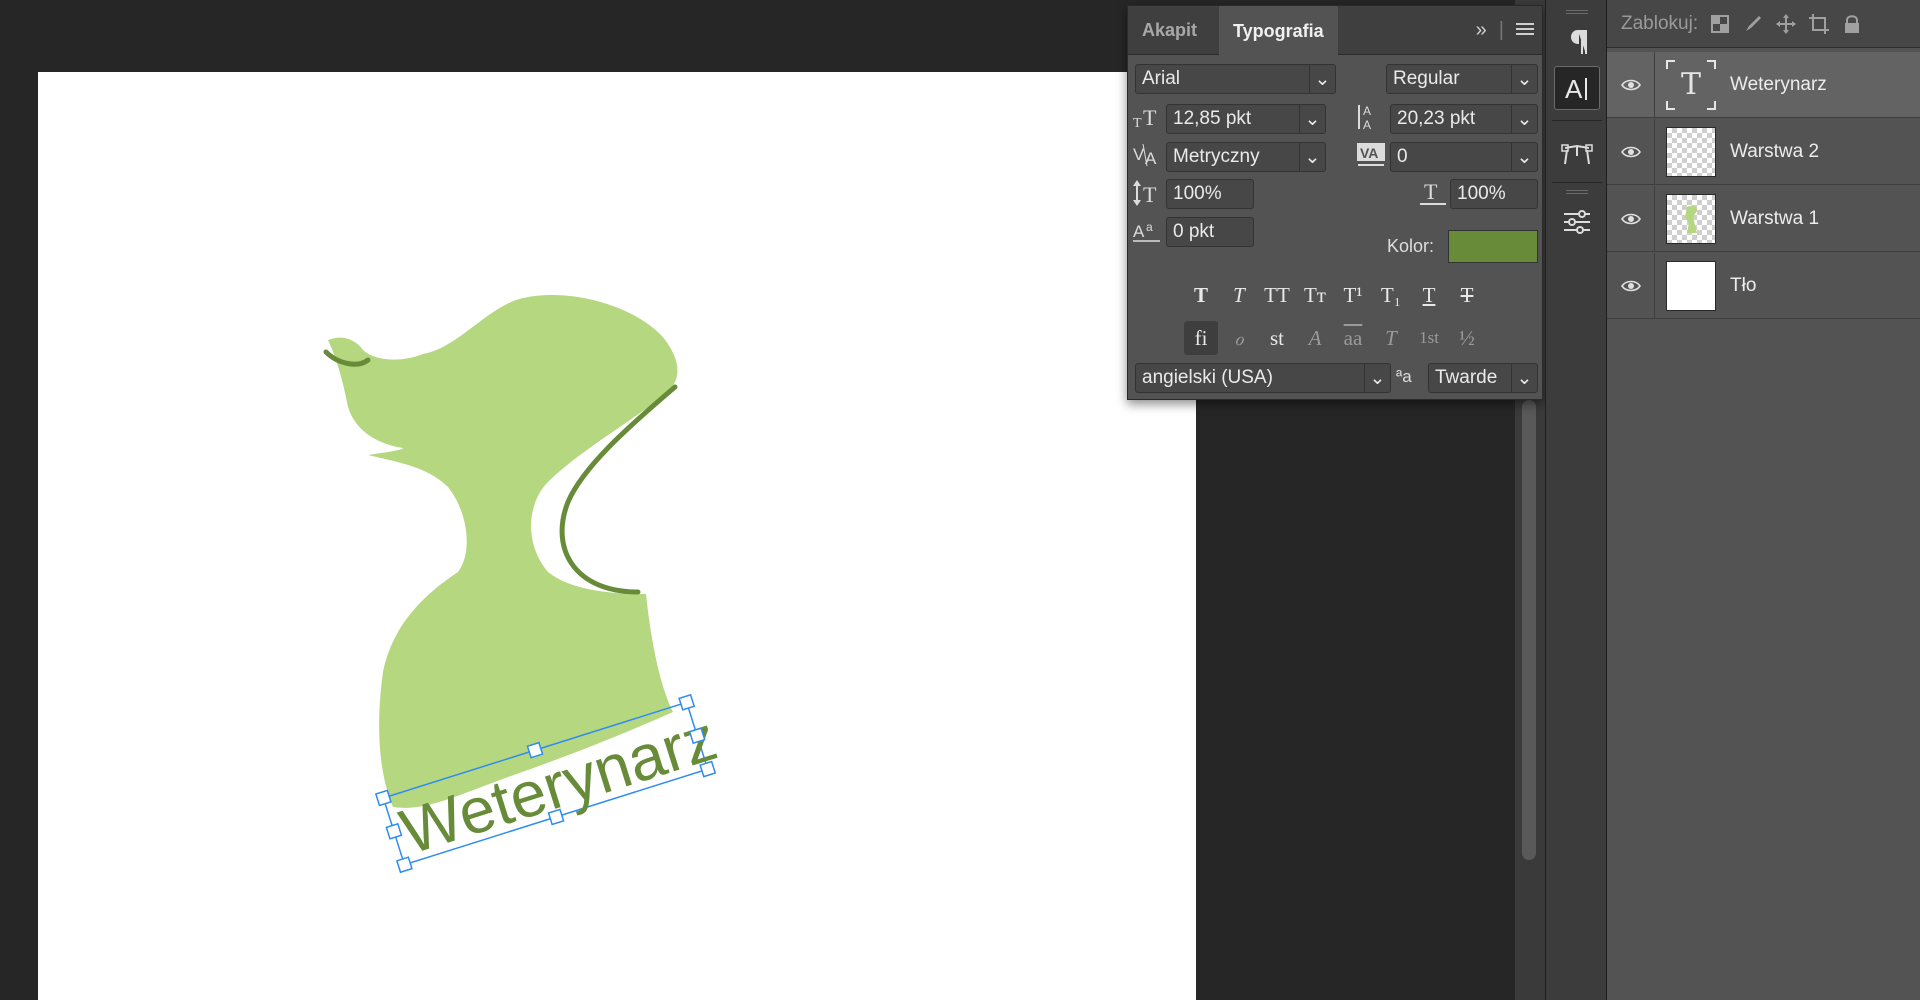 Image resolution: width=1920 pixels, height=1000 pixels. I want to click on swash-button: A, so click(1315, 338).